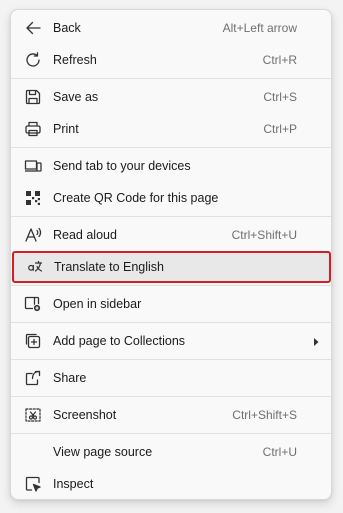  I want to click on menu-item-send-tab: Send tab to your devices, so click(171, 166).